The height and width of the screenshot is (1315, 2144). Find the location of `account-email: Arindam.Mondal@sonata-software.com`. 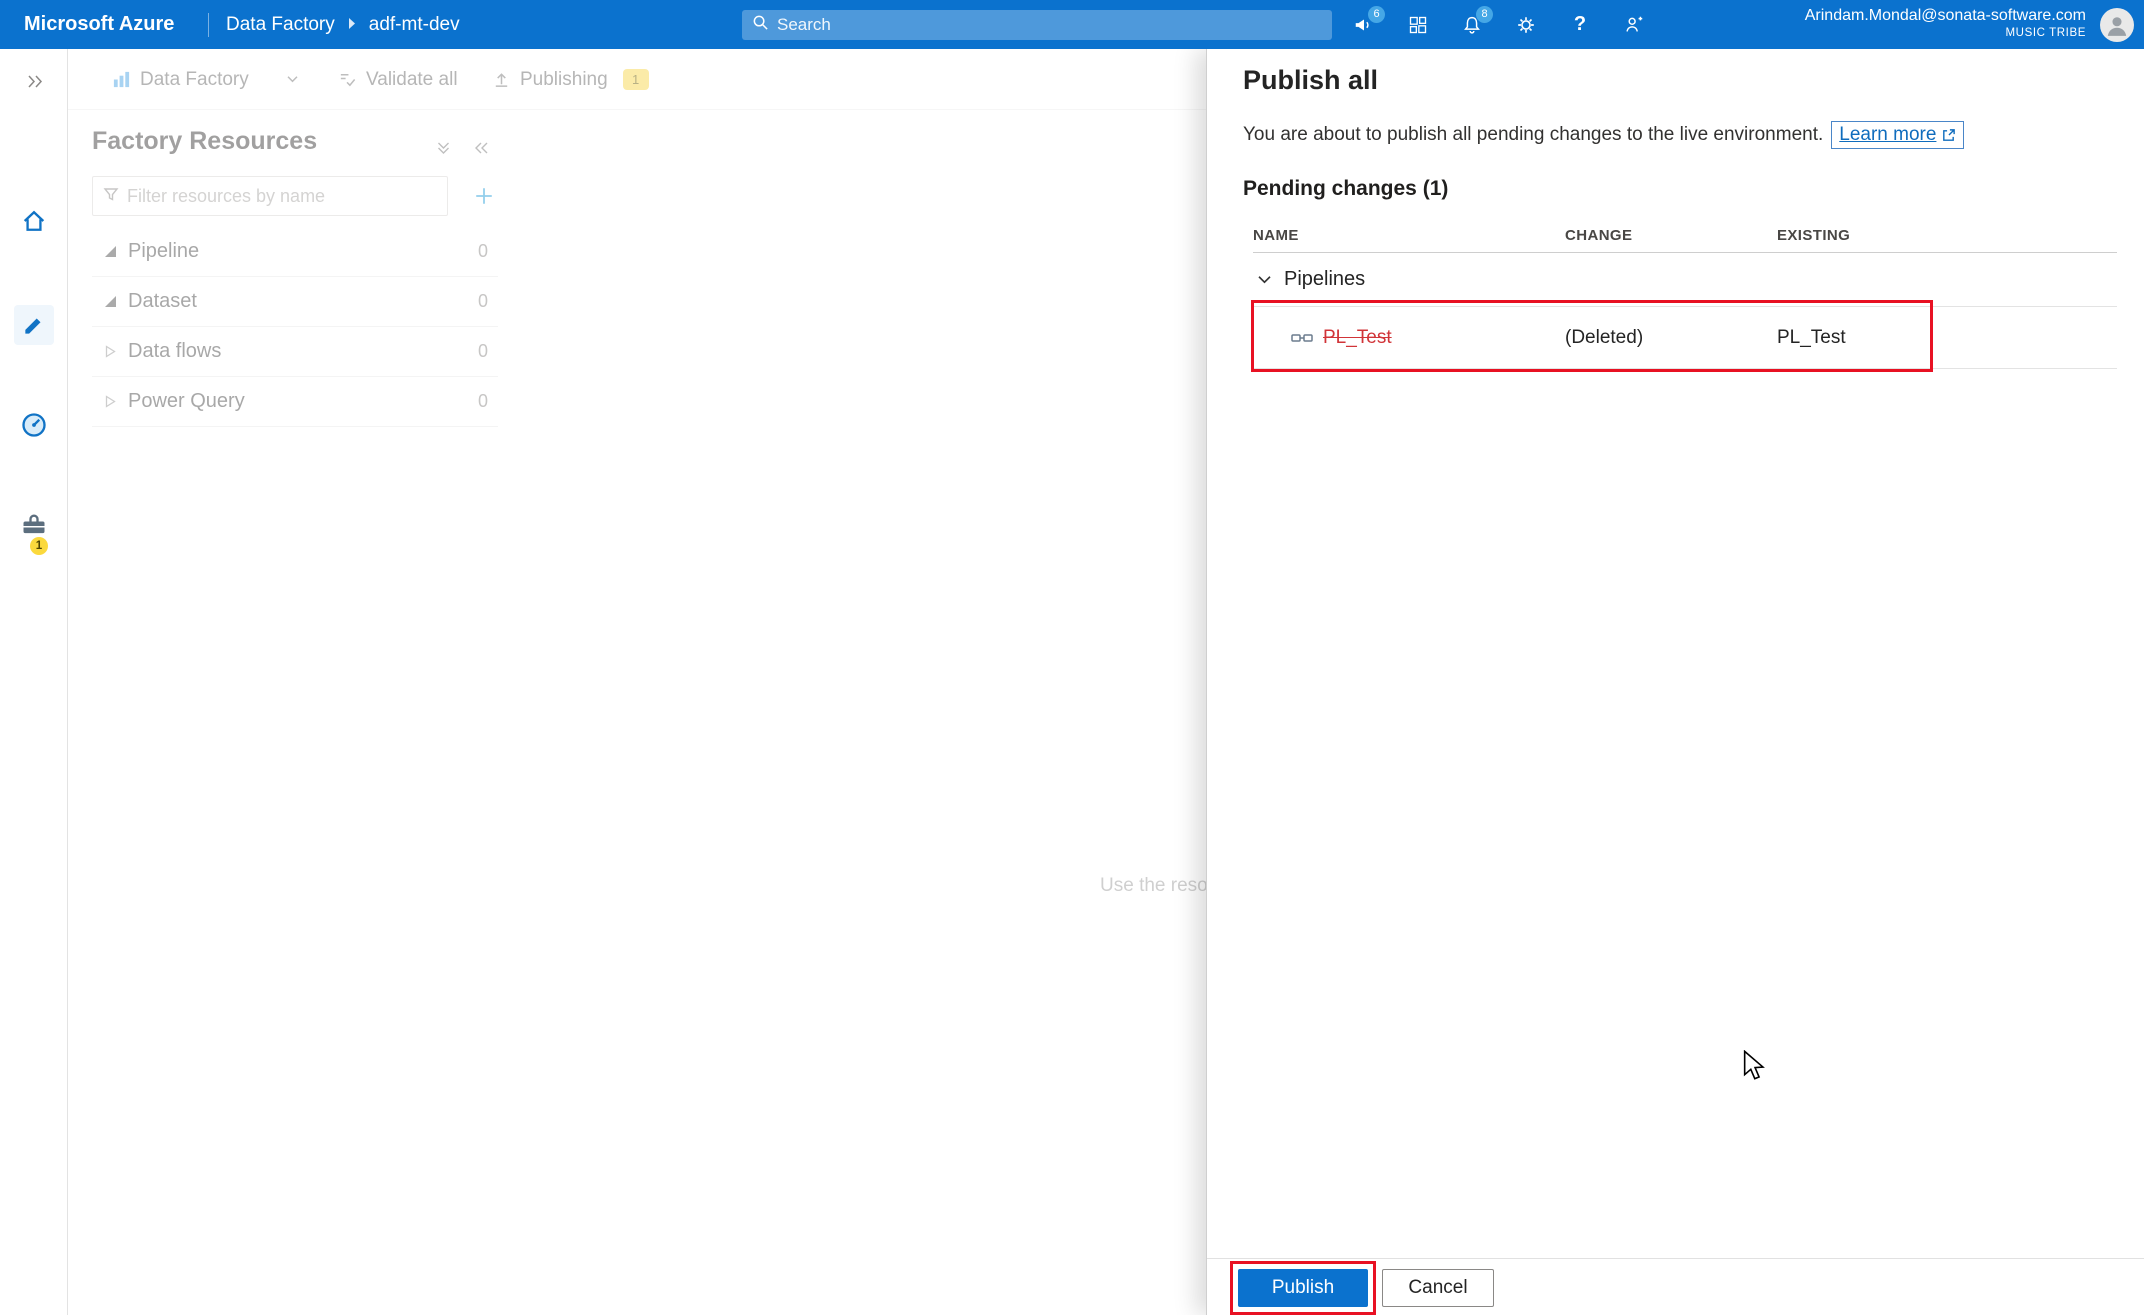

account-email: Arindam.Mondal@sonata-software.com is located at coordinates (1945, 15).